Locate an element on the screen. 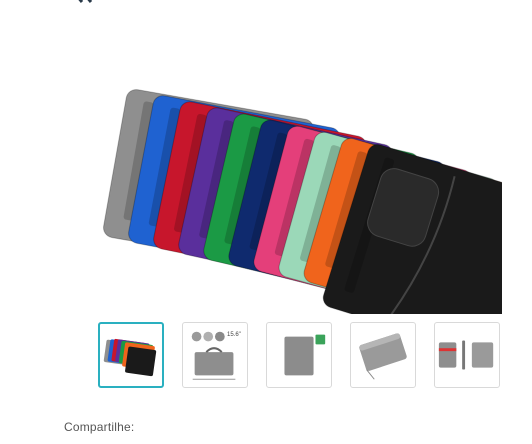 This screenshot has width=532, height=444. thumbnail-colors is located at coordinates (131, 355).